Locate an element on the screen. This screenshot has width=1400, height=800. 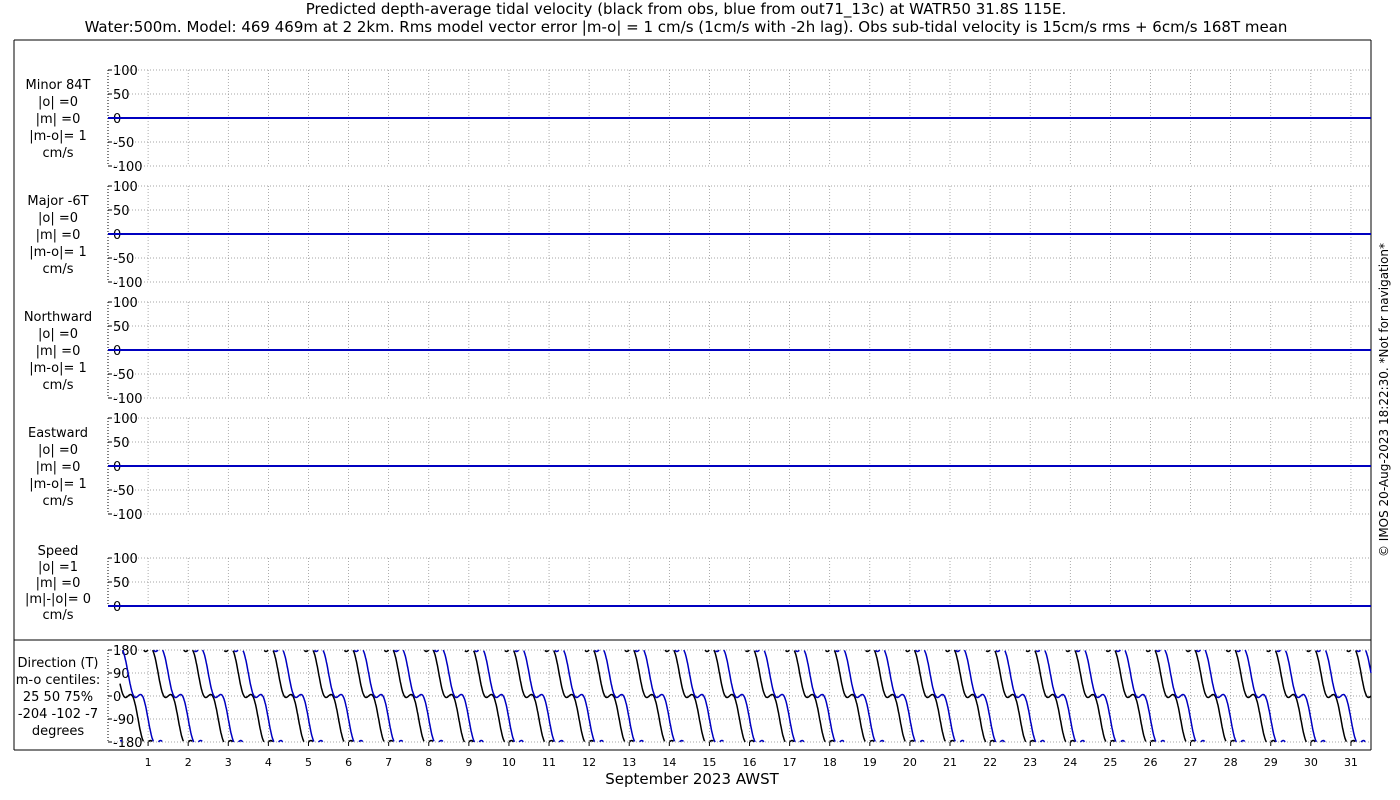
x-tick-label: 18 is located at coordinates (830, 762).